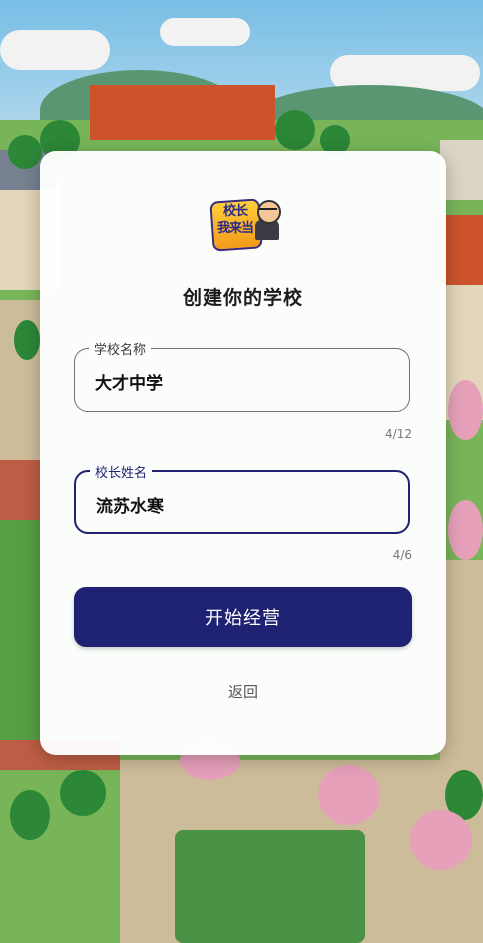 The width and height of the screenshot is (483, 943). I want to click on school-name-value: 大才中学, so click(129, 381).